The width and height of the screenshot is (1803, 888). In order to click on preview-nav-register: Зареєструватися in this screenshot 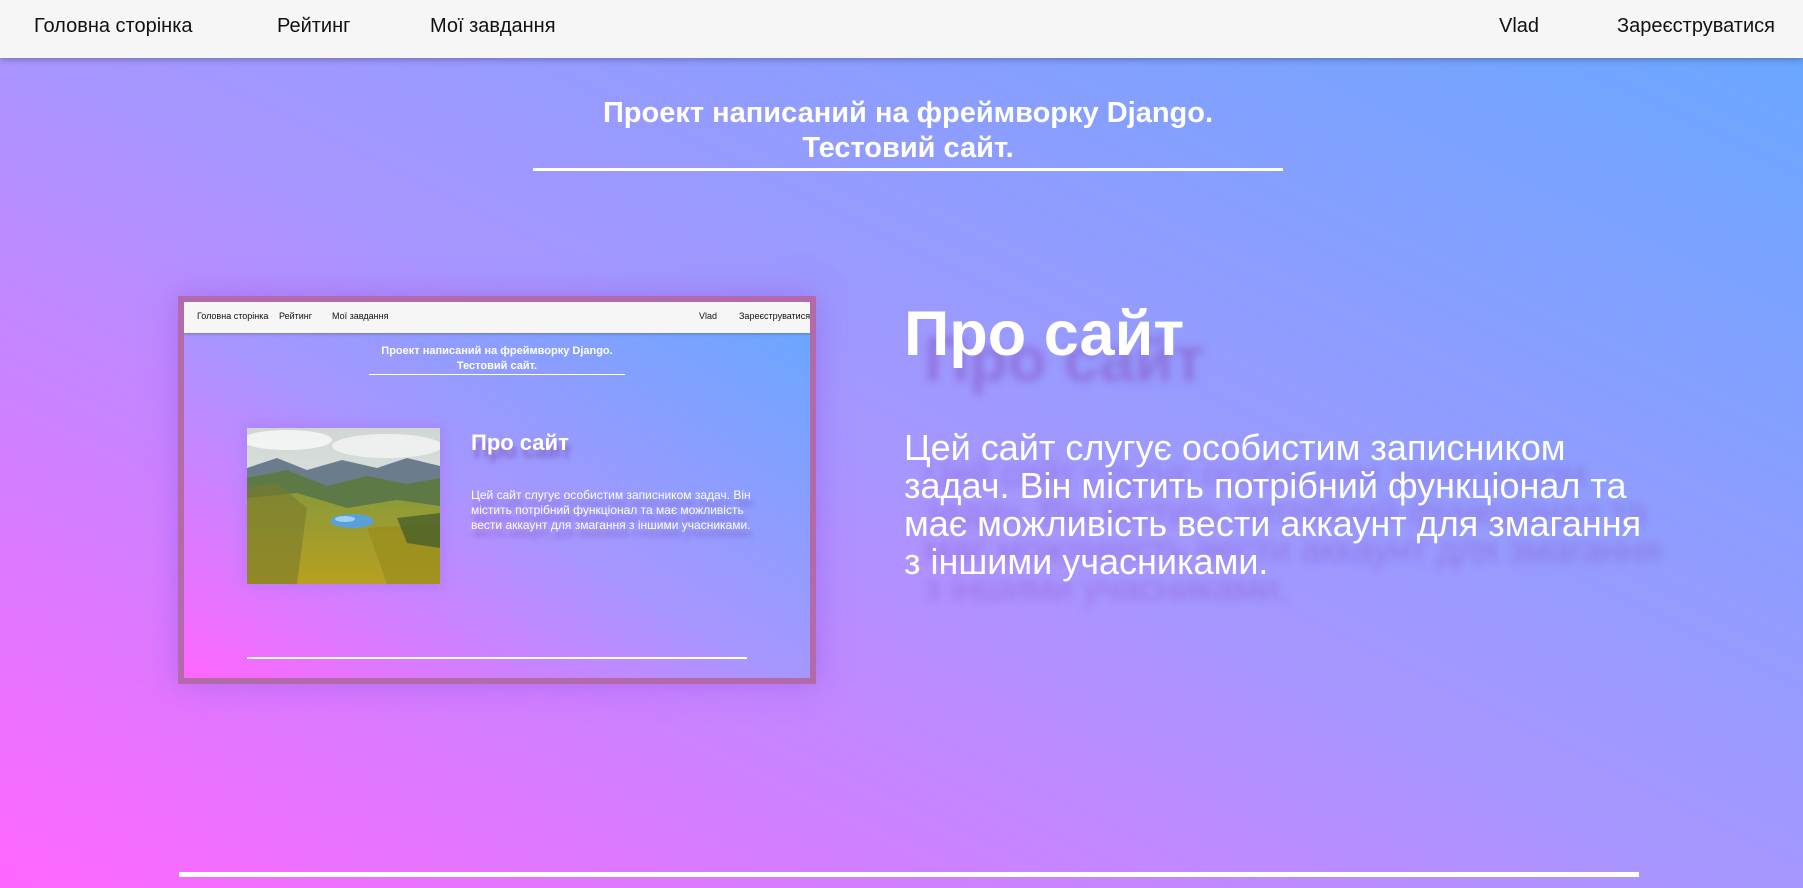, I will do `click(775, 316)`.